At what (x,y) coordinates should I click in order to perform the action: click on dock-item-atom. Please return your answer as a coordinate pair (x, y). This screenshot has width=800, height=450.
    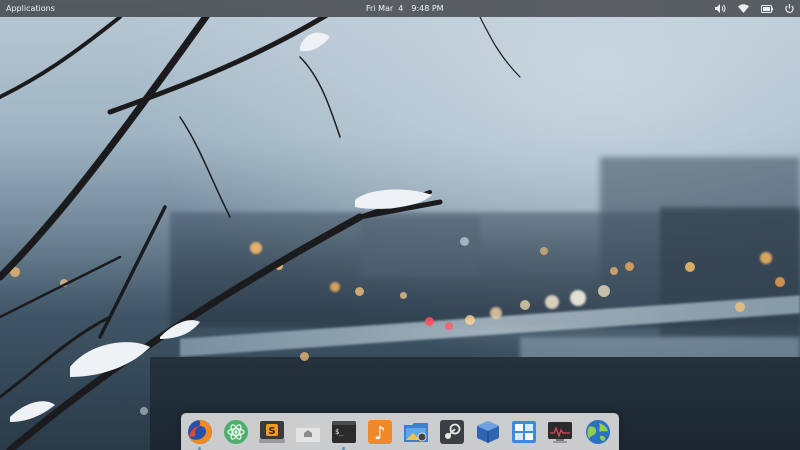
    Looking at the image, I should click on (236, 432).